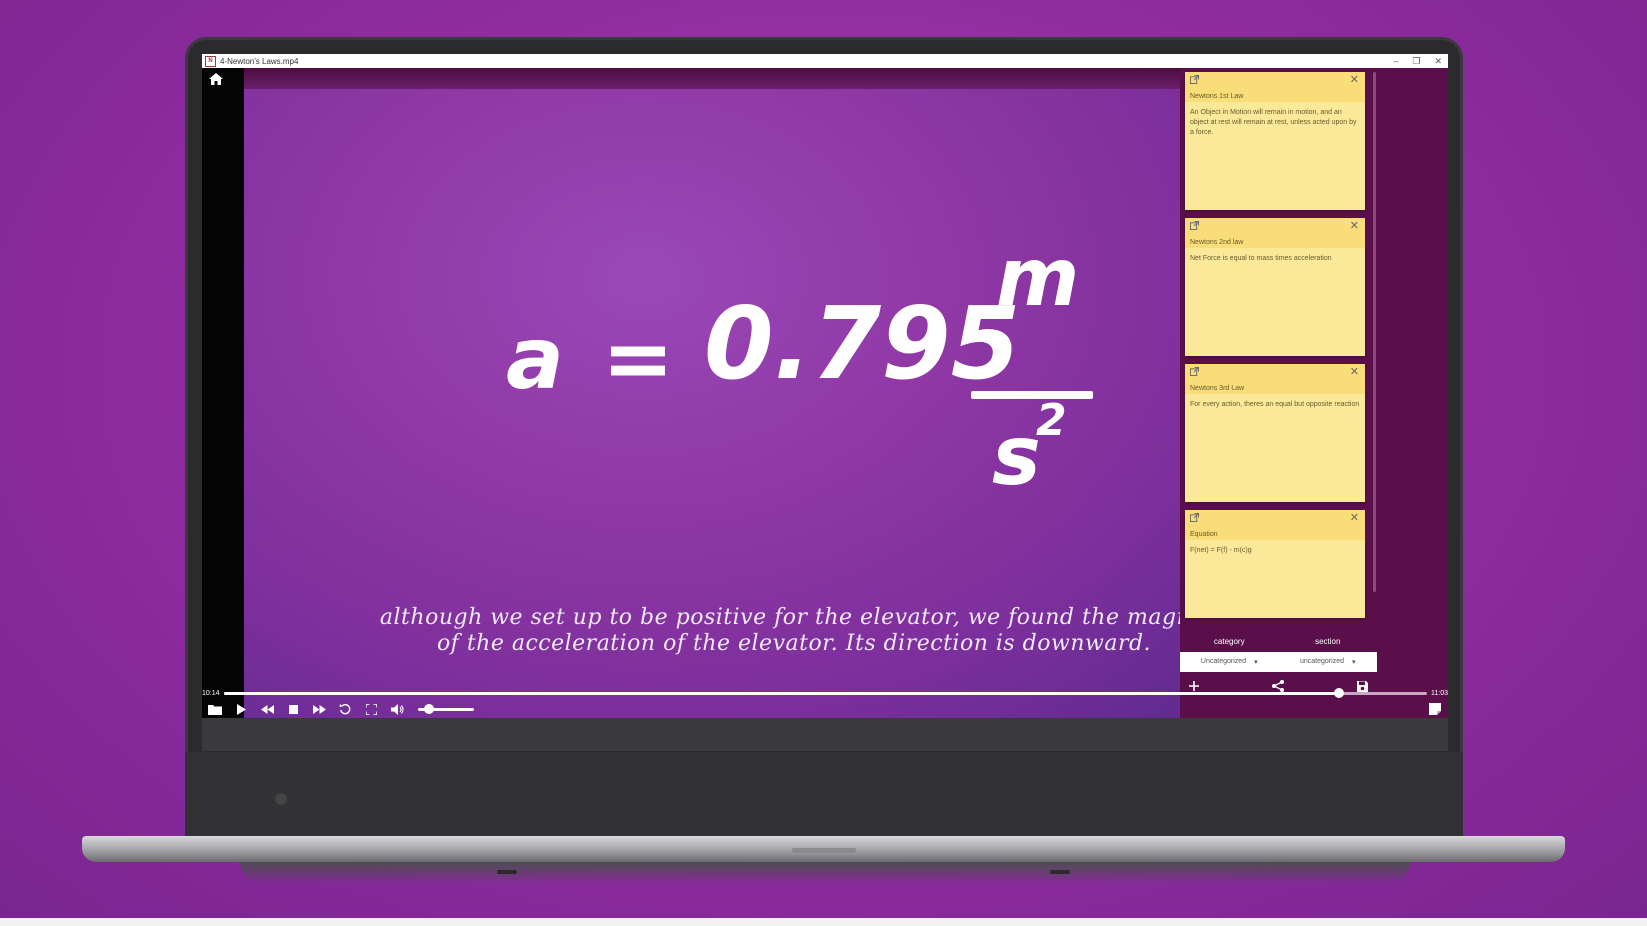 The image size is (1647, 926). What do you see at coordinates (1322, 661) in the screenshot?
I see `section-value: uncategorized` at bounding box center [1322, 661].